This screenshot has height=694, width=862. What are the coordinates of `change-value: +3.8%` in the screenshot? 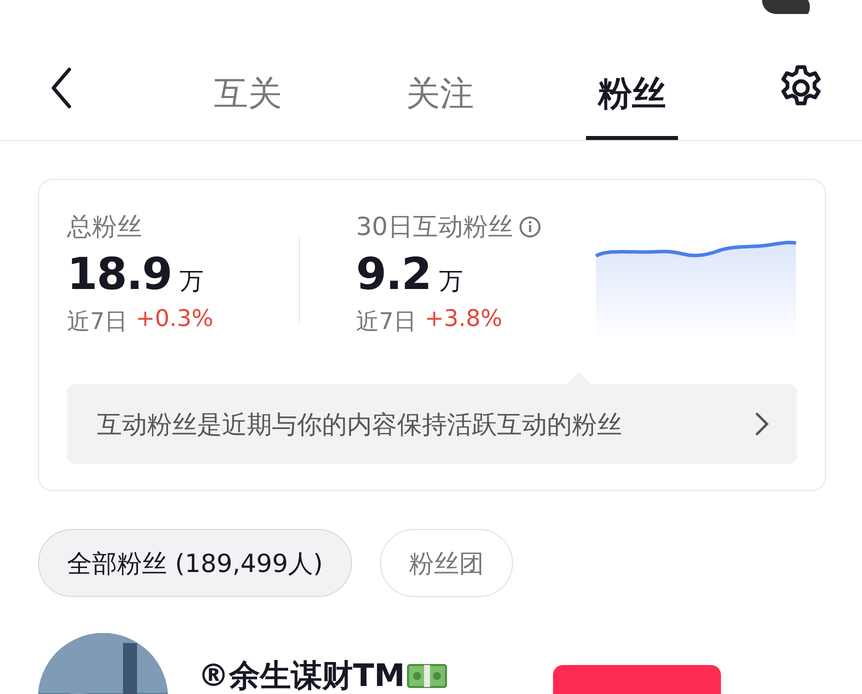 It's located at (463, 320).